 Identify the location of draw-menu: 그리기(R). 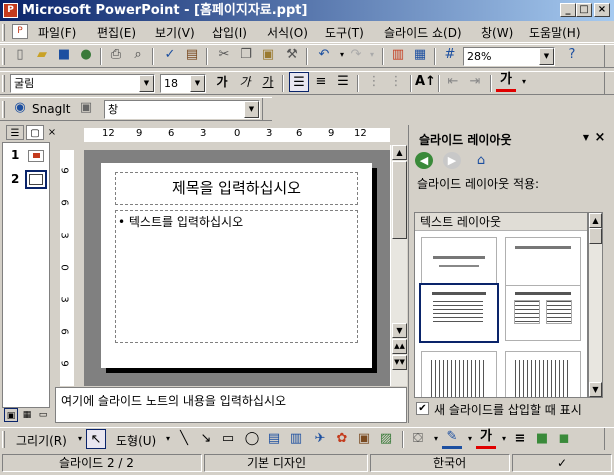
(41, 440).